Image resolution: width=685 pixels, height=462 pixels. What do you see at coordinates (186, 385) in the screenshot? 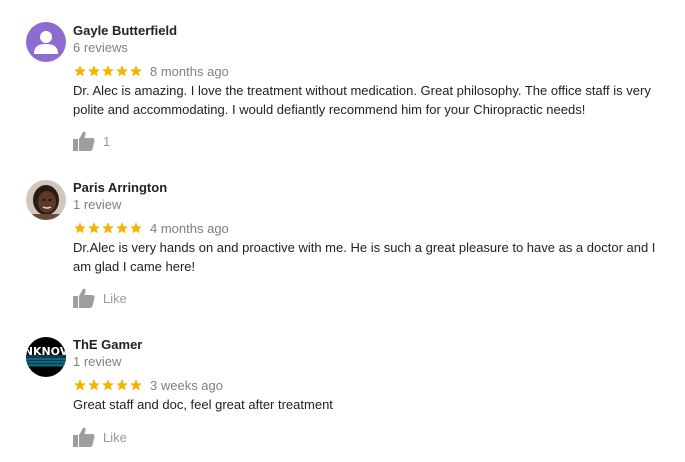
I see `review-date: 3 weeks ago` at bounding box center [186, 385].